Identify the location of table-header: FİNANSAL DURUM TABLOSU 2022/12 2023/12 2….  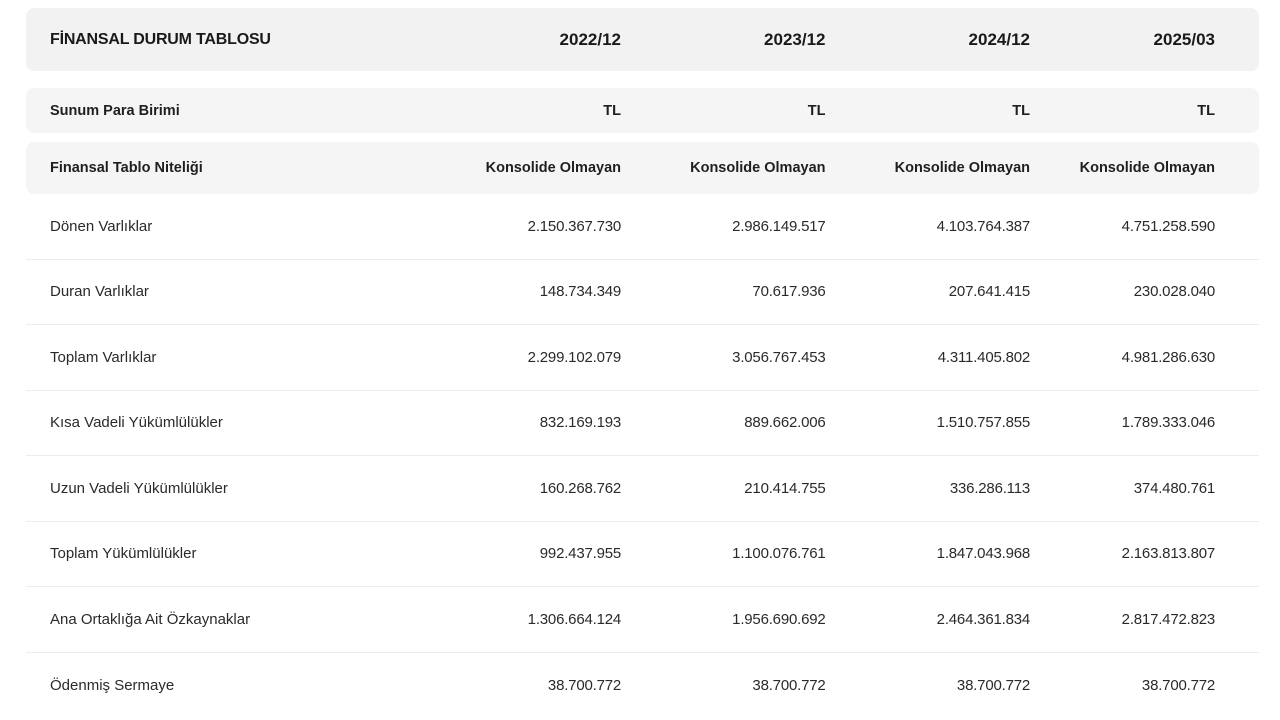
(642, 39).